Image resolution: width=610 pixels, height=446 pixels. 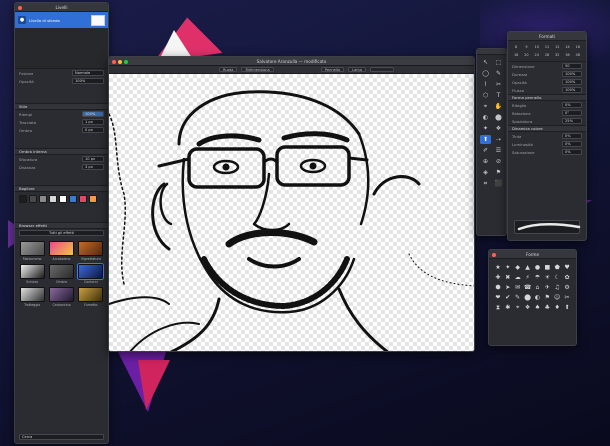 What do you see at coordinates (61, 151) in the screenshot?
I see `inner-shadow-head: Ombra interna` at bounding box center [61, 151].